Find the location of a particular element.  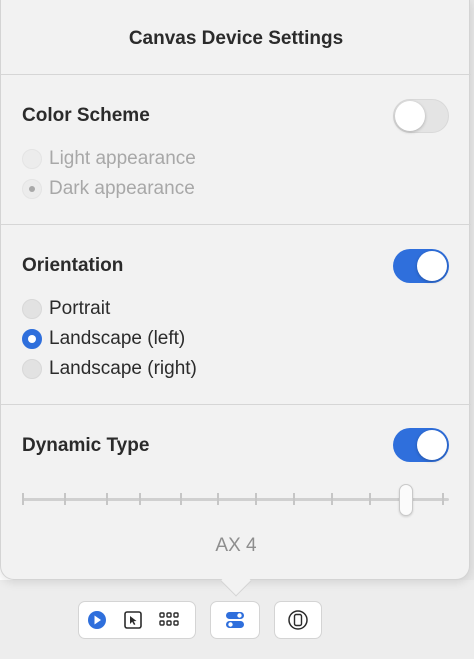

radio-portrait: Portrait is located at coordinates (66, 309).